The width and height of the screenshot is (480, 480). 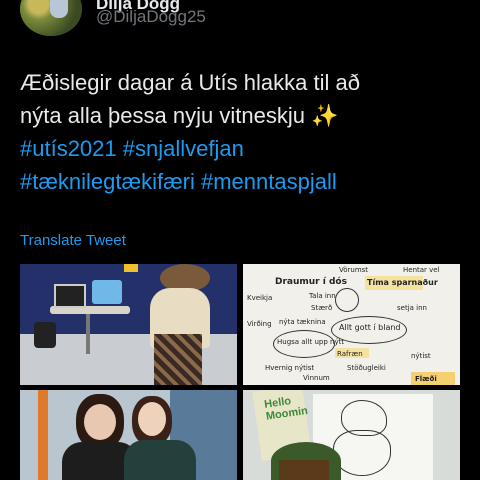 What do you see at coordinates (160, 460) in the screenshot?
I see `woman-right-top` at bounding box center [160, 460].